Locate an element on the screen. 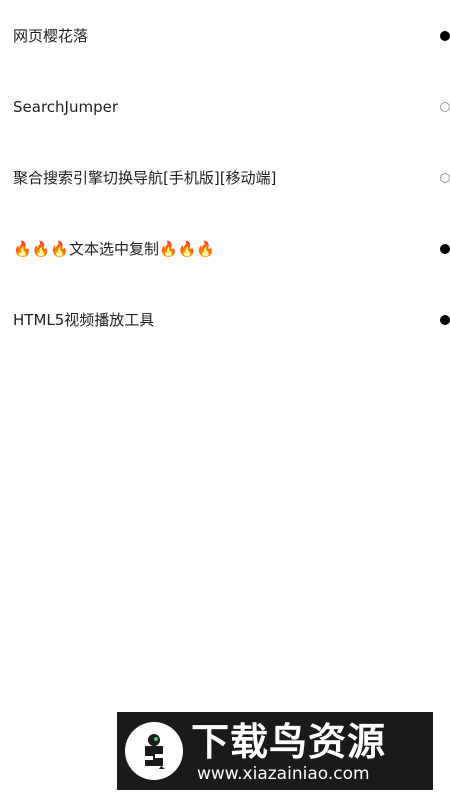  bird-logo-icon is located at coordinates (154, 751).